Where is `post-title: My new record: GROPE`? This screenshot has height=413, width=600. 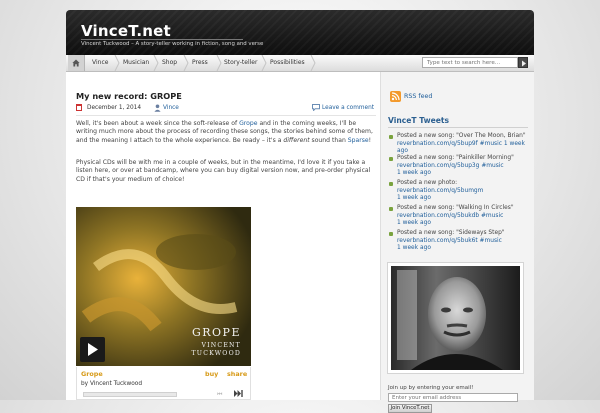
post-title: My new record: GROPE is located at coordinates (129, 96).